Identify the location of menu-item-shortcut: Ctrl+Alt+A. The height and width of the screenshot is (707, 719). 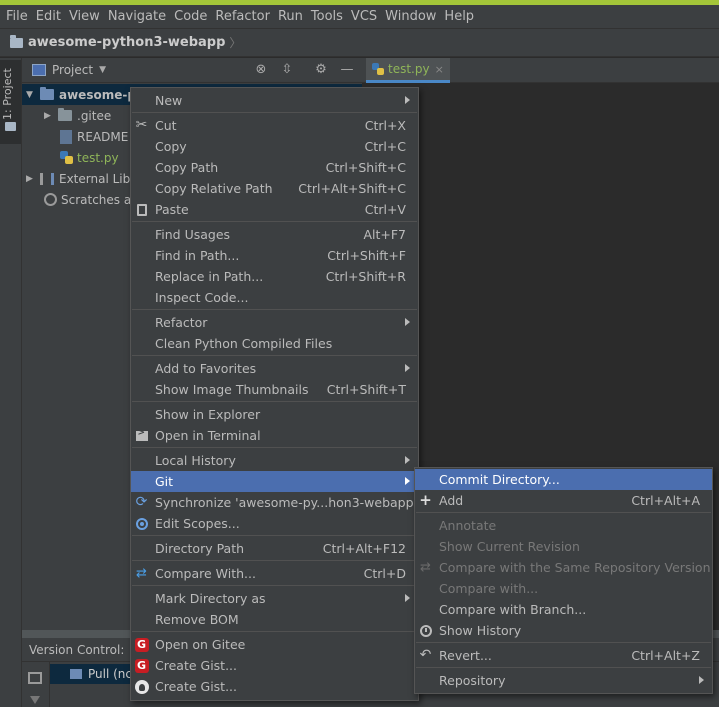
(665, 500).